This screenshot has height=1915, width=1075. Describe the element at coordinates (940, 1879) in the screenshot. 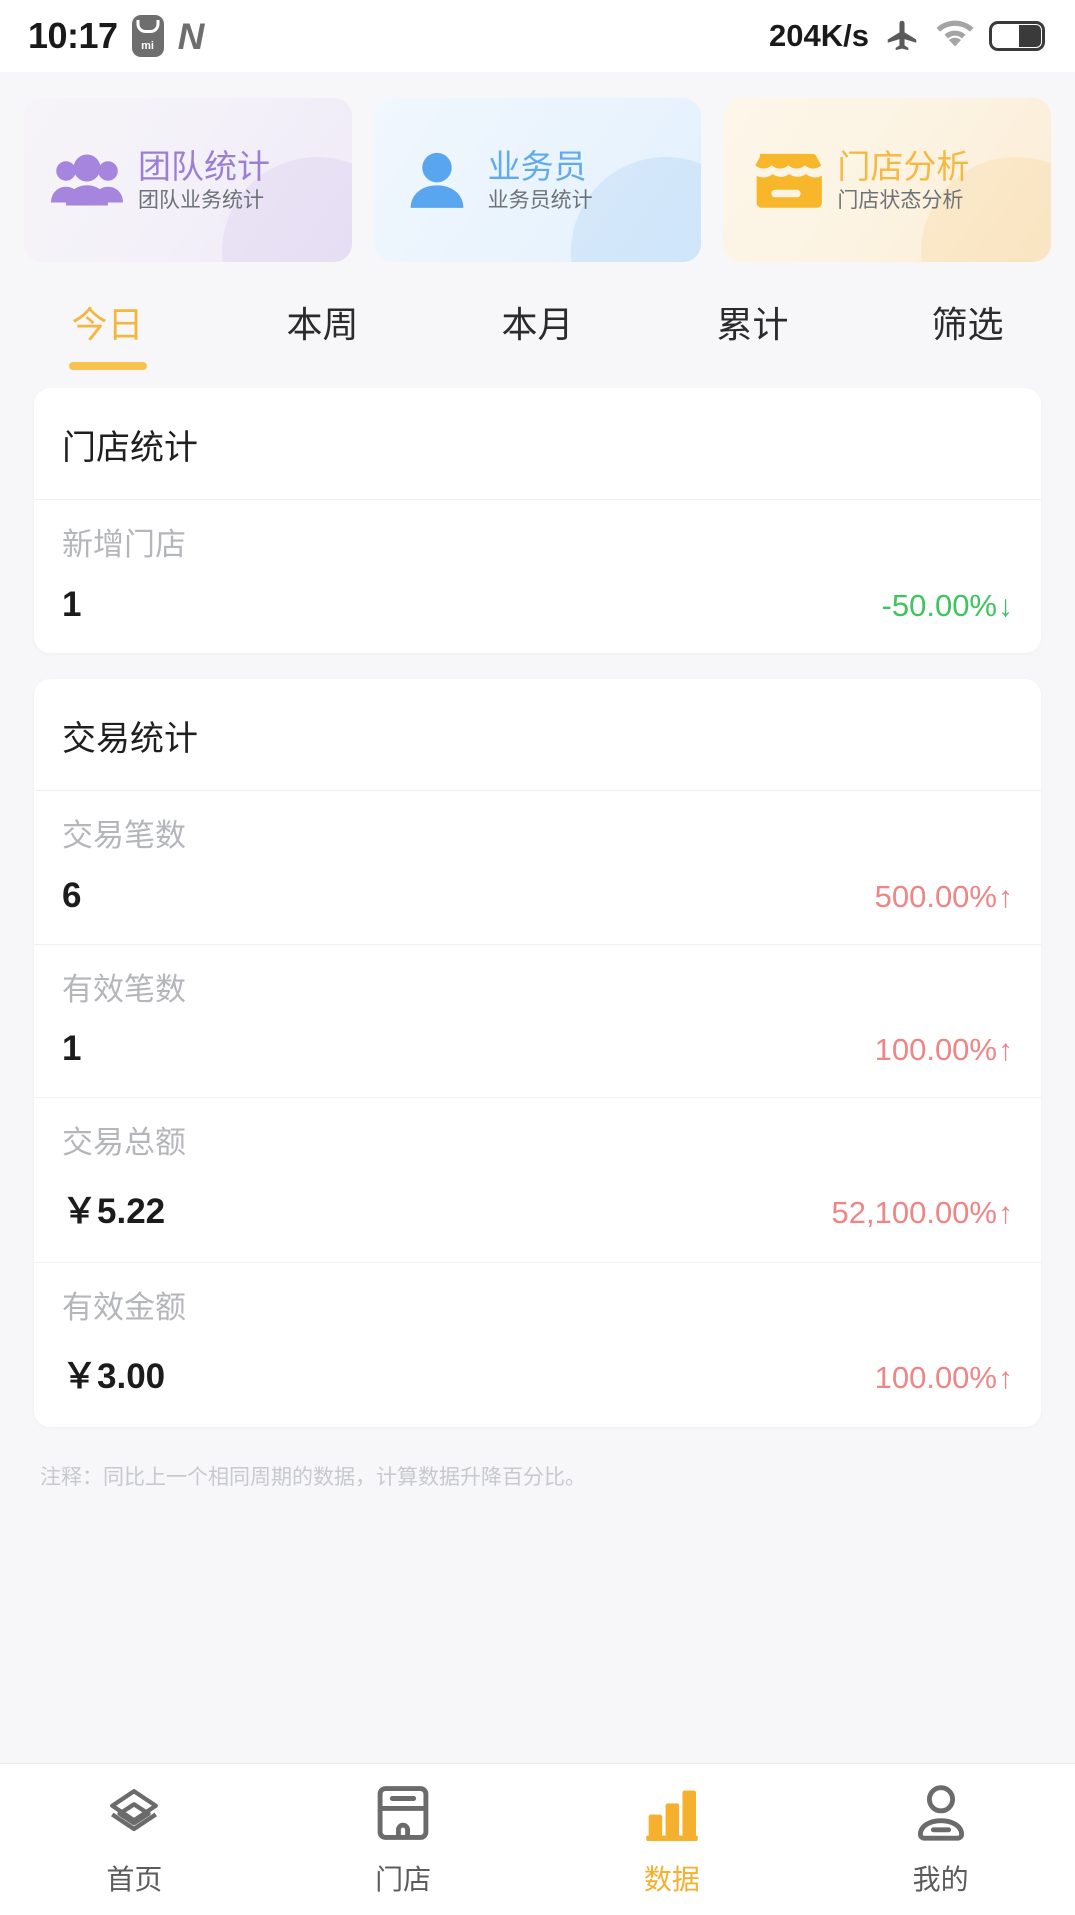

I see `nav-label: 我的` at that location.